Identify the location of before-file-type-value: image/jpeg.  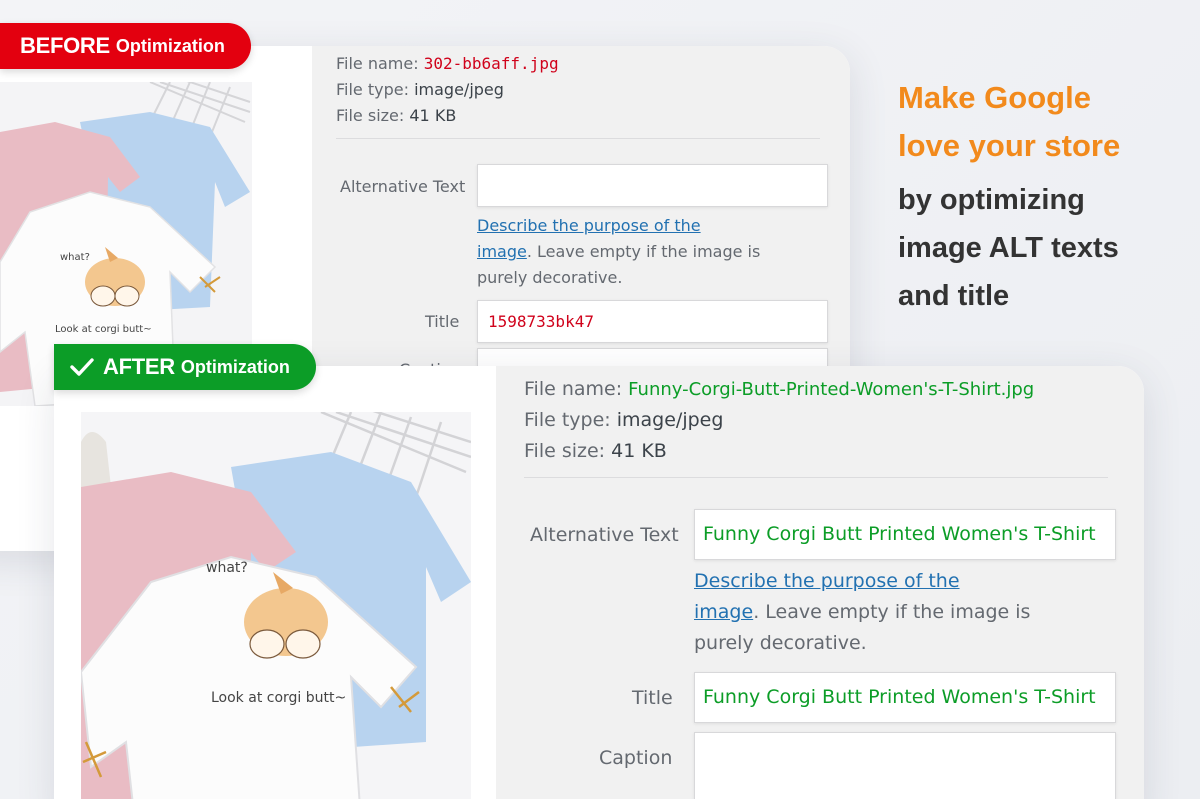
(459, 89).